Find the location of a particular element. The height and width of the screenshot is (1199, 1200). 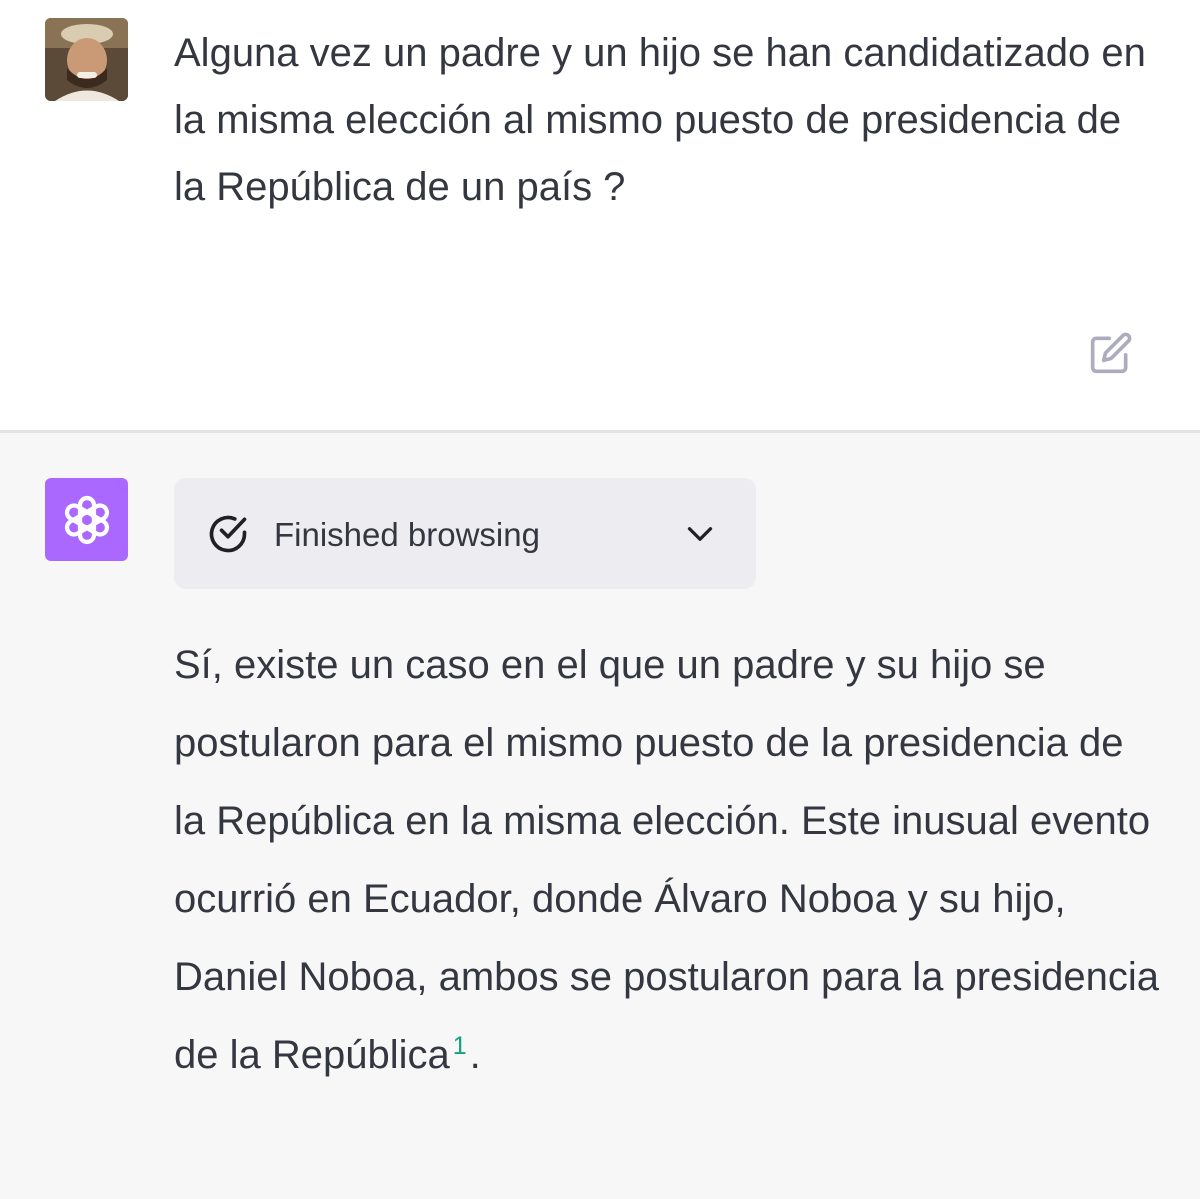

openai-logo-icon is located at coordinates (86, 519).